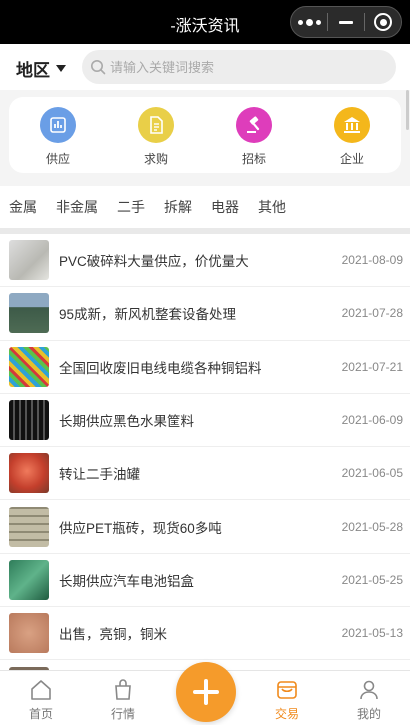  Describe the element at coordinates (154, 262) in the screenshot. I see `item-title: PVC破碎料大量供应，价优量大` at that location.